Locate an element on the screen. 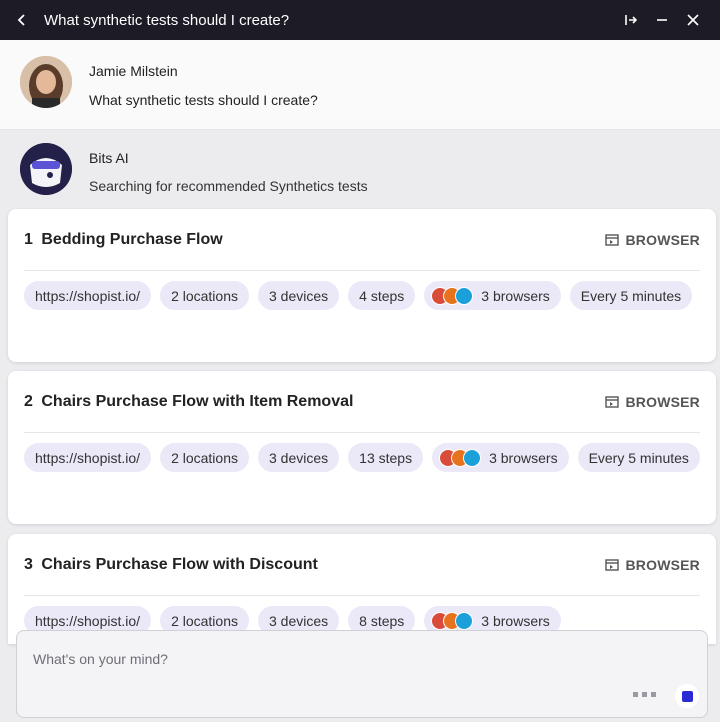  test-title: 2 Chairs Purchase Flow with Item Removal is located at coordinates (314, 402).